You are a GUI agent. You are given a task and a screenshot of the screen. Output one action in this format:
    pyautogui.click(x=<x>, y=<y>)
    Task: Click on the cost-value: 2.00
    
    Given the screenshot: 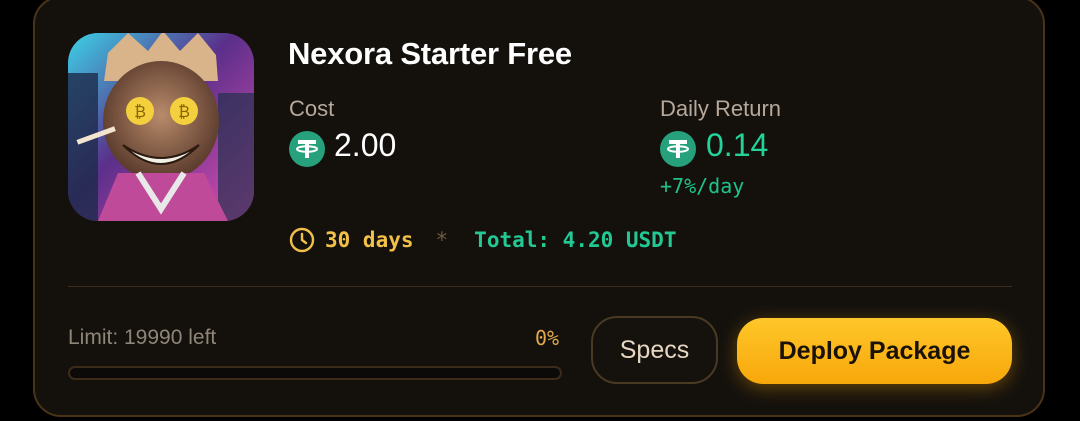 What is the action you would take?
    pyautogui.click(x=365, y=145)
    